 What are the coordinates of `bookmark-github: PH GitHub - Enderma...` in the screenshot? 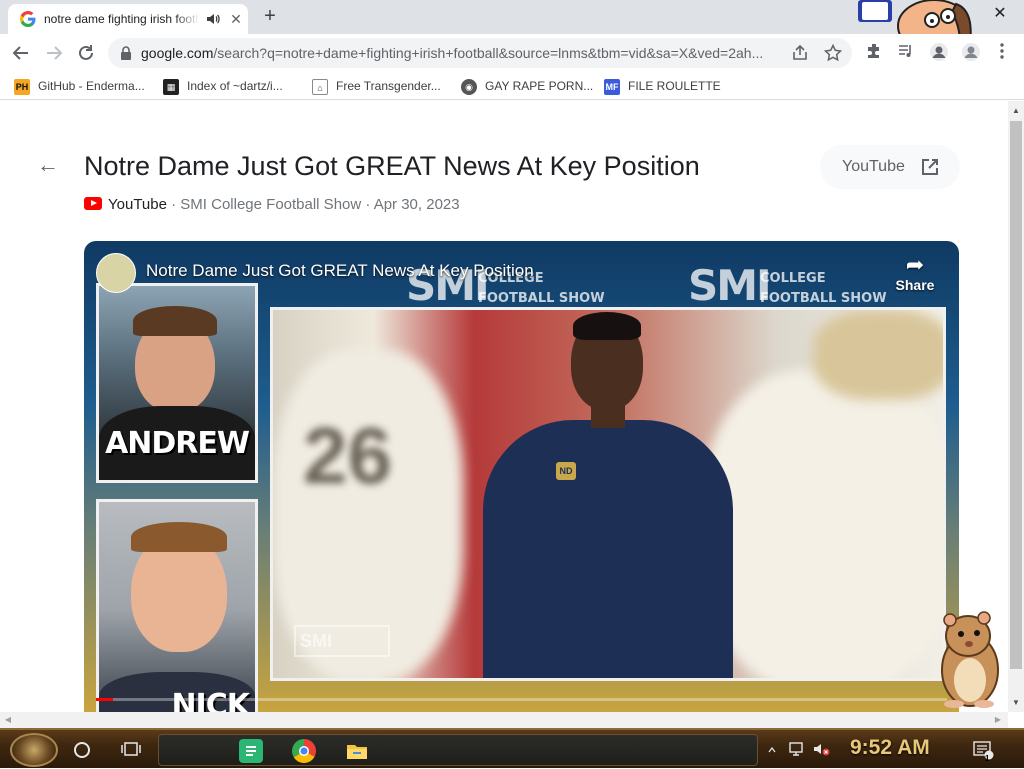 It's located at (79, 86).